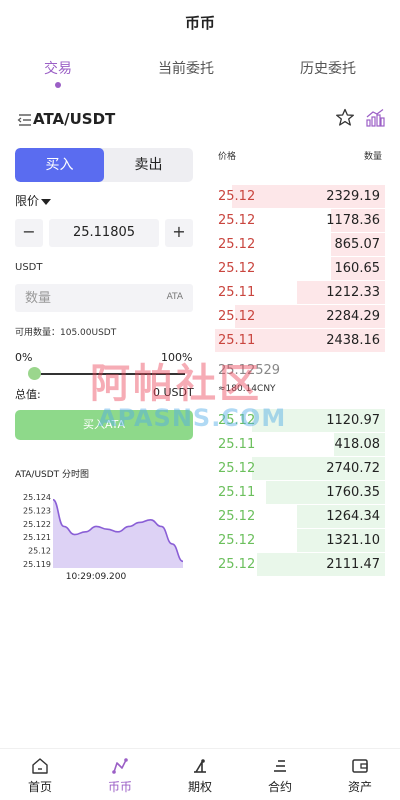 This screenshot has height=800, width=400. Describe the element at coordinates (200, 766) in the screenshot. I see `options-icon` at that location.